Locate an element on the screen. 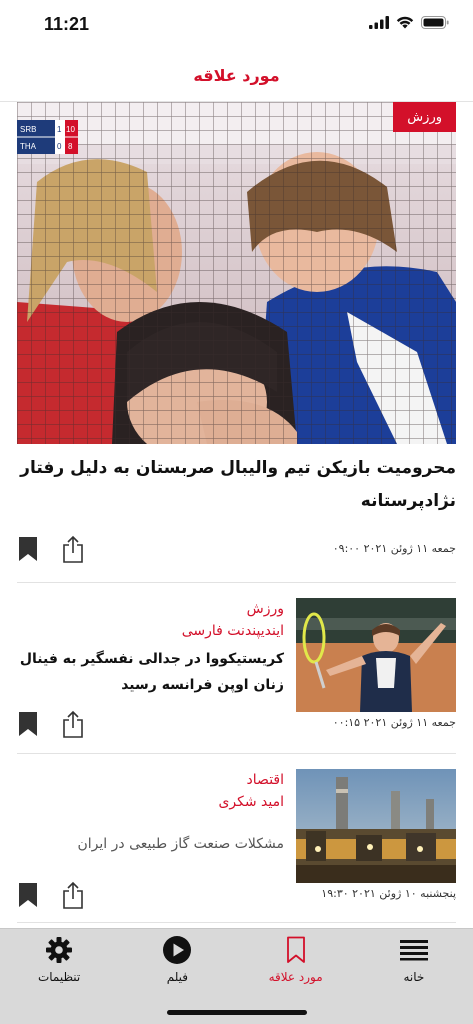 The height and width of the screenshot is (1024, 473). article-category: ورزش is located at coordinates (150, 609).